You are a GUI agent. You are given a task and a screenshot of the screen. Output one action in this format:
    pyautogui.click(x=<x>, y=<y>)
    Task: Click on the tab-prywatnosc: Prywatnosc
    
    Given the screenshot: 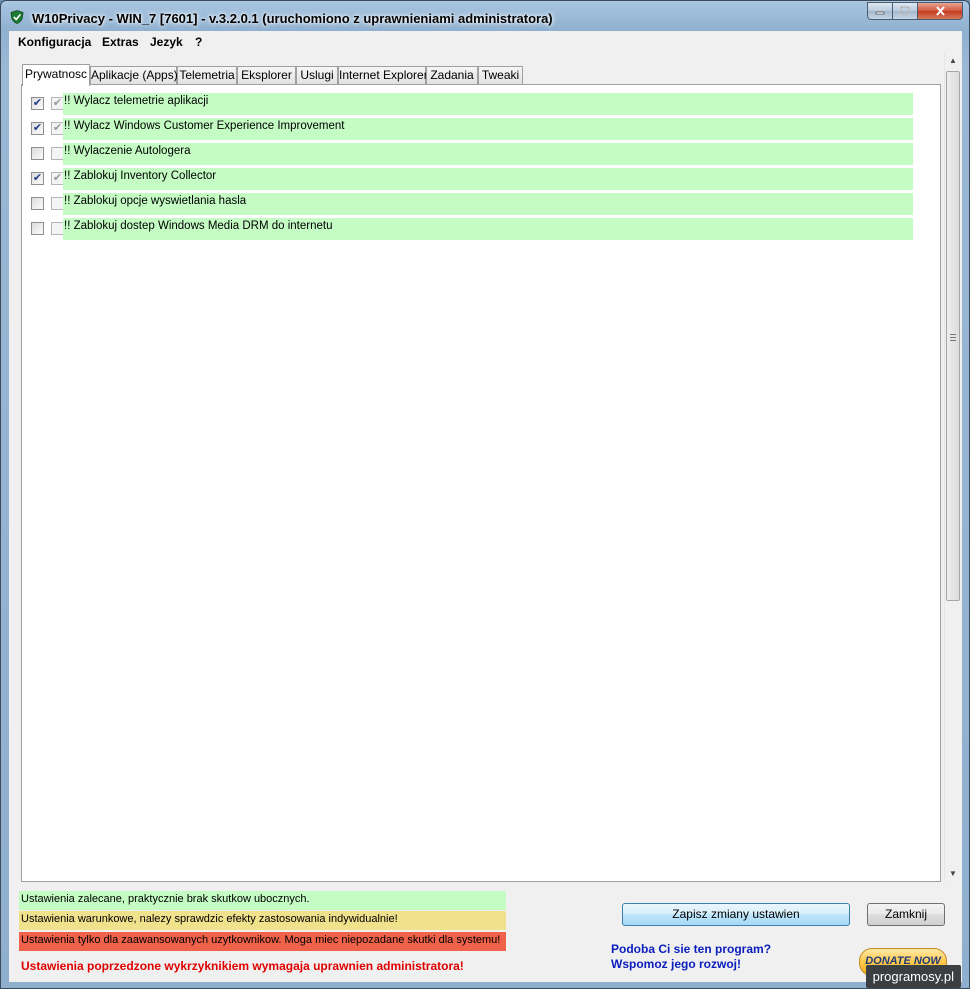 What is the action you would take?
    pyautogui.click(x=56, y=75)
    